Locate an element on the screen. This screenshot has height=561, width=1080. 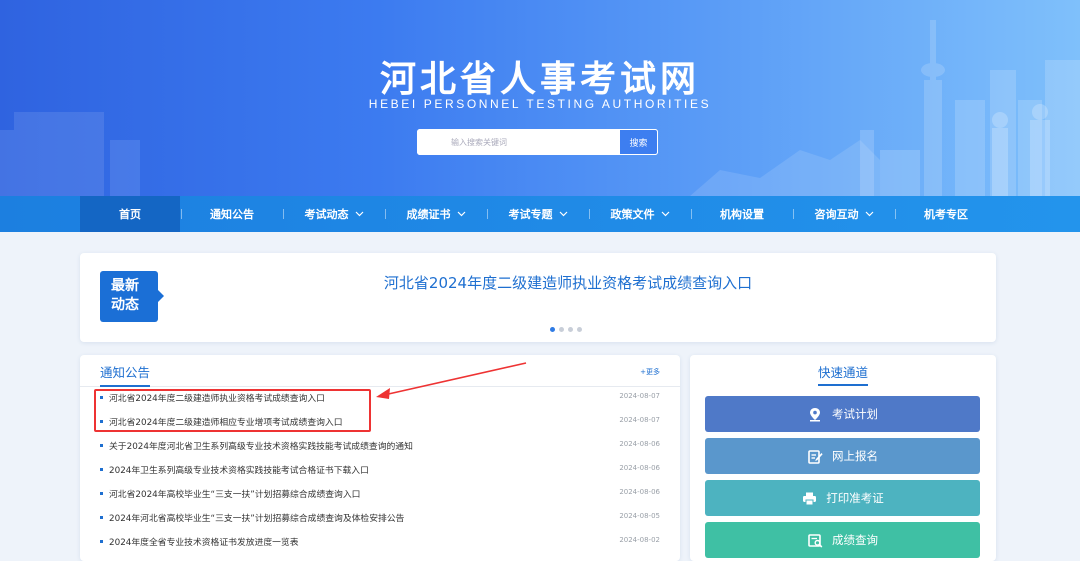
nav-item-consultation: 咨询互动 is located at coordinates (844, 214).